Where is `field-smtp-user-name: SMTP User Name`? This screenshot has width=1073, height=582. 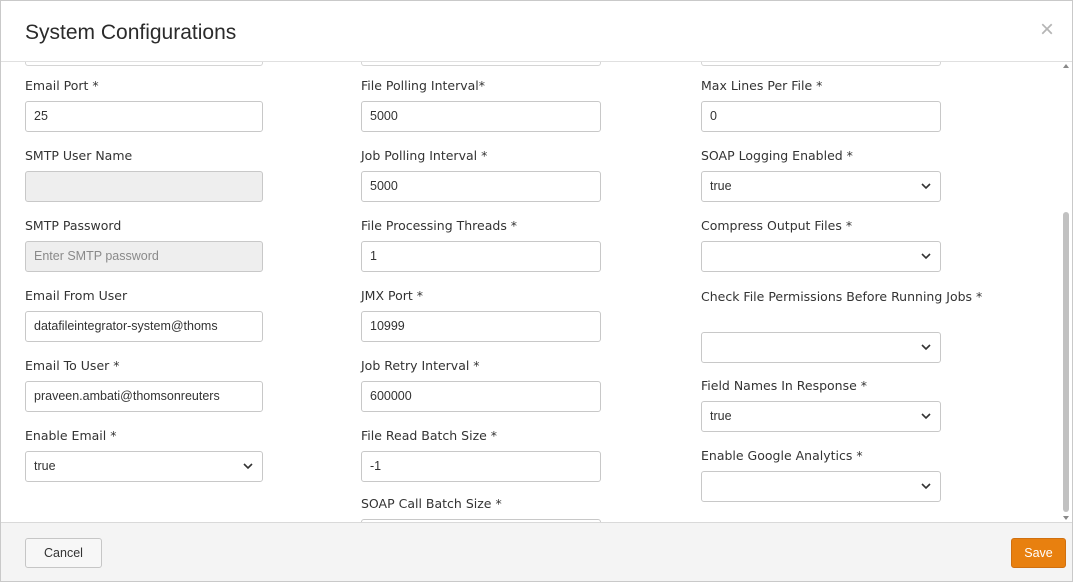 field-smtp-user-name: SMTP User Name is located at coordinates (144, 175).